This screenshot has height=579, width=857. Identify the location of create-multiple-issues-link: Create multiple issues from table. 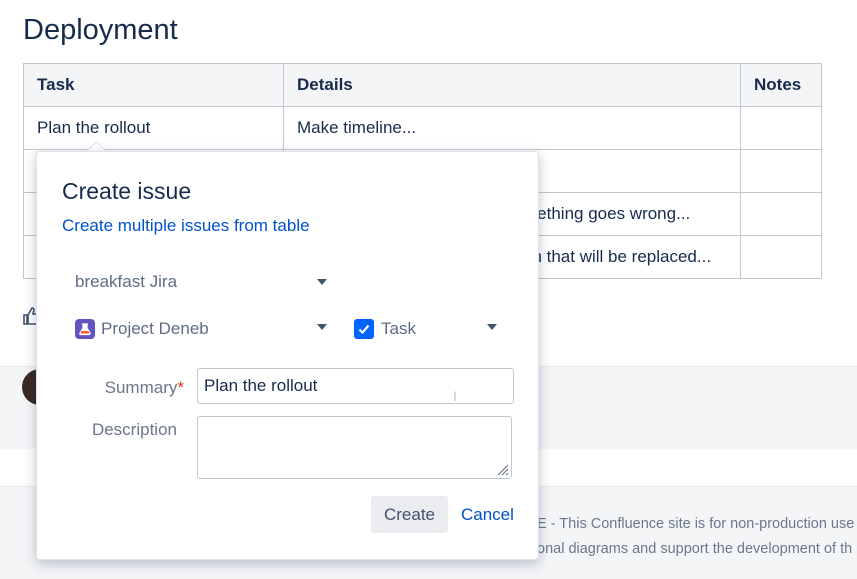
(186, 226).